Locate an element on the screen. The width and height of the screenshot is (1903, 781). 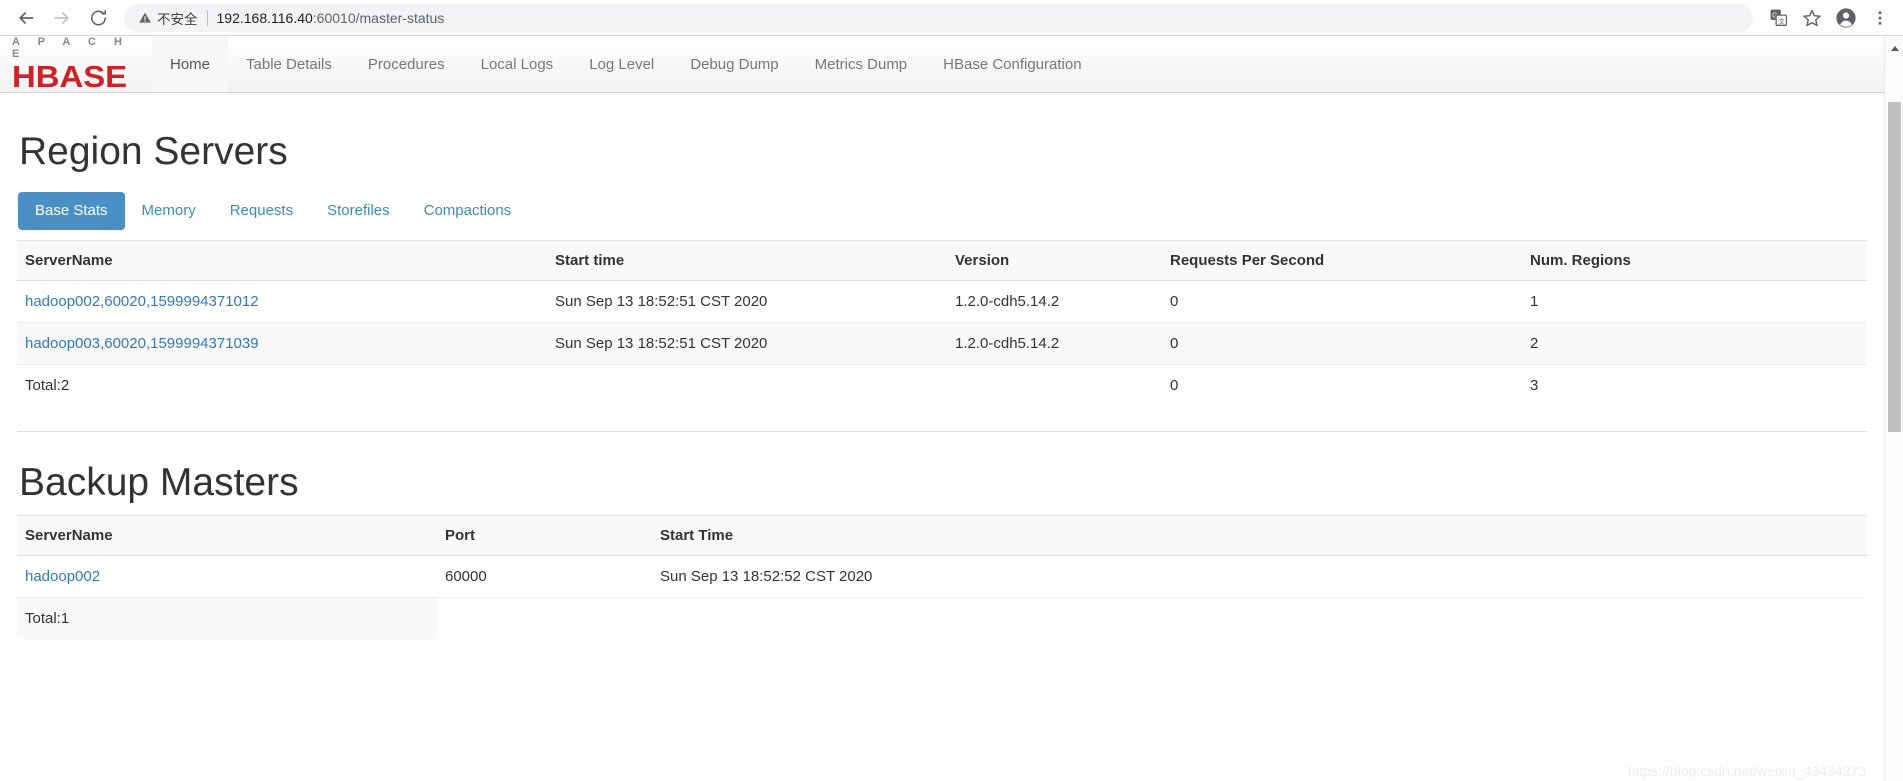
table-header-row: ServerName Port Start Time is located at coordinates (942, 535).